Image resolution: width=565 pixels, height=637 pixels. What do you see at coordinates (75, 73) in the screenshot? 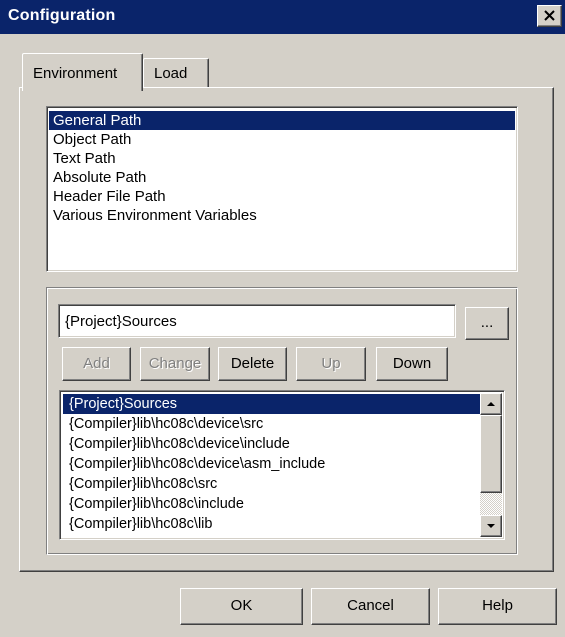
I see `tab-environment-label: Environment` at bounding box center [75, 73].